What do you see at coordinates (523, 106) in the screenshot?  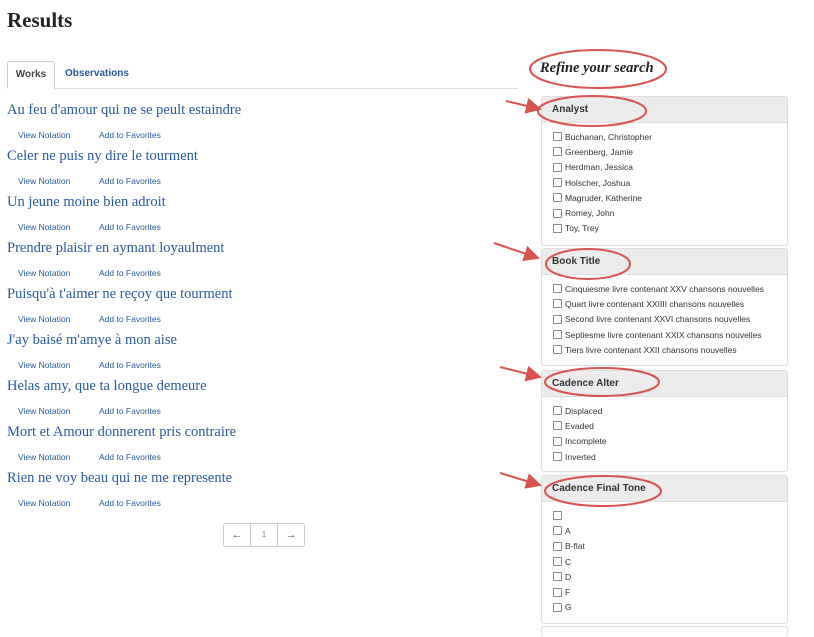 I see `annotation-arrow` at bounding box center [523, 106].